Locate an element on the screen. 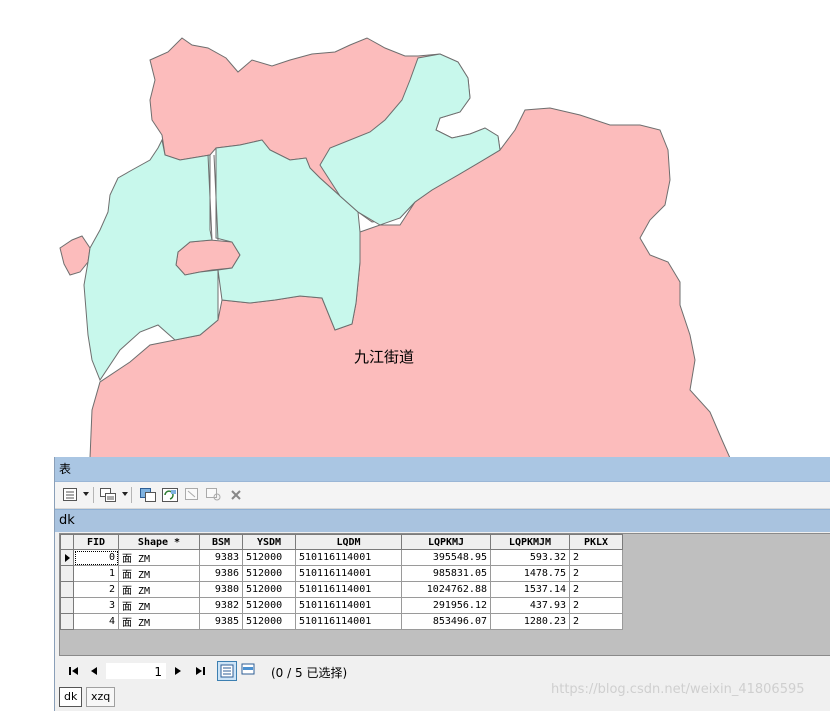 Image resolution: width=830 pixels, height=711 pixels. column-header: LQPKMJ is located at coordinates (446, 542).